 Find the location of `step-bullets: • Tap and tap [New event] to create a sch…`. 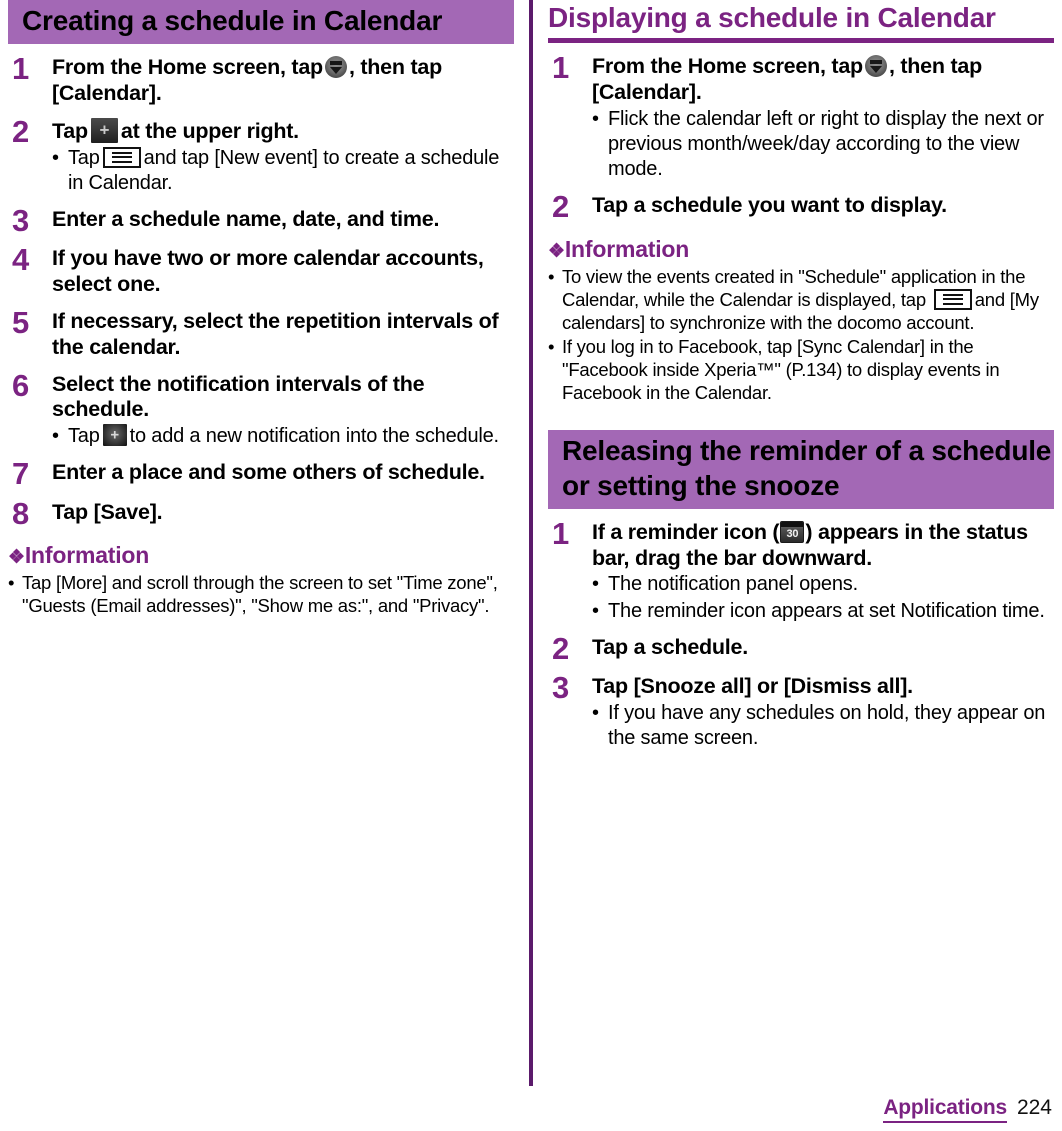

step-bullets: • Tap and tap [New event] to create a sch… is located at coordinates (283, 171).